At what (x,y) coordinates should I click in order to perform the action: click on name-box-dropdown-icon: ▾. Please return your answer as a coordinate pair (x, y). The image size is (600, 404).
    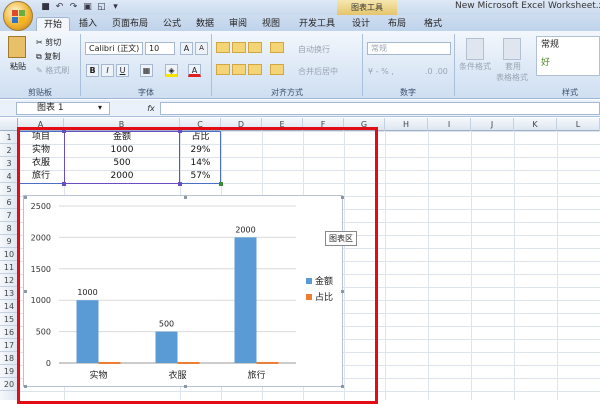
    Looking at the image, I should click on (100, 107).